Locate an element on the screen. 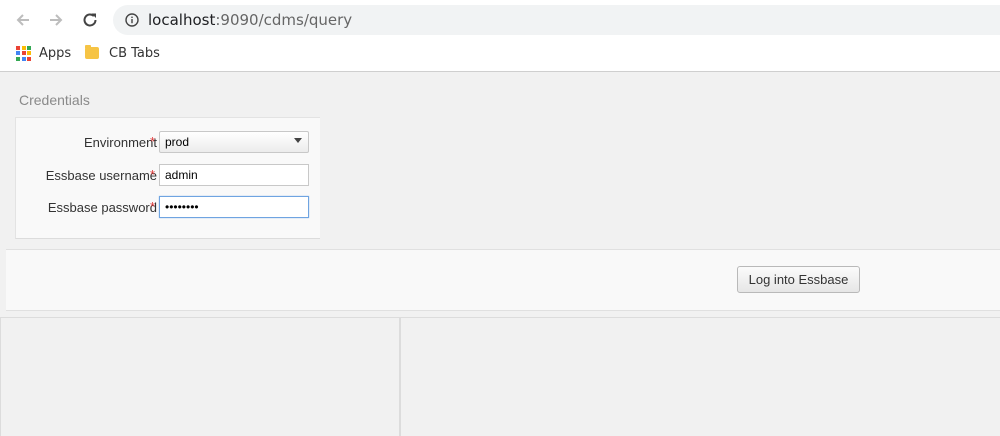 This screenshot has width=1000, height=436. bookmarks-bar: Apps CB Tabs is located at coordinates (500, 53).